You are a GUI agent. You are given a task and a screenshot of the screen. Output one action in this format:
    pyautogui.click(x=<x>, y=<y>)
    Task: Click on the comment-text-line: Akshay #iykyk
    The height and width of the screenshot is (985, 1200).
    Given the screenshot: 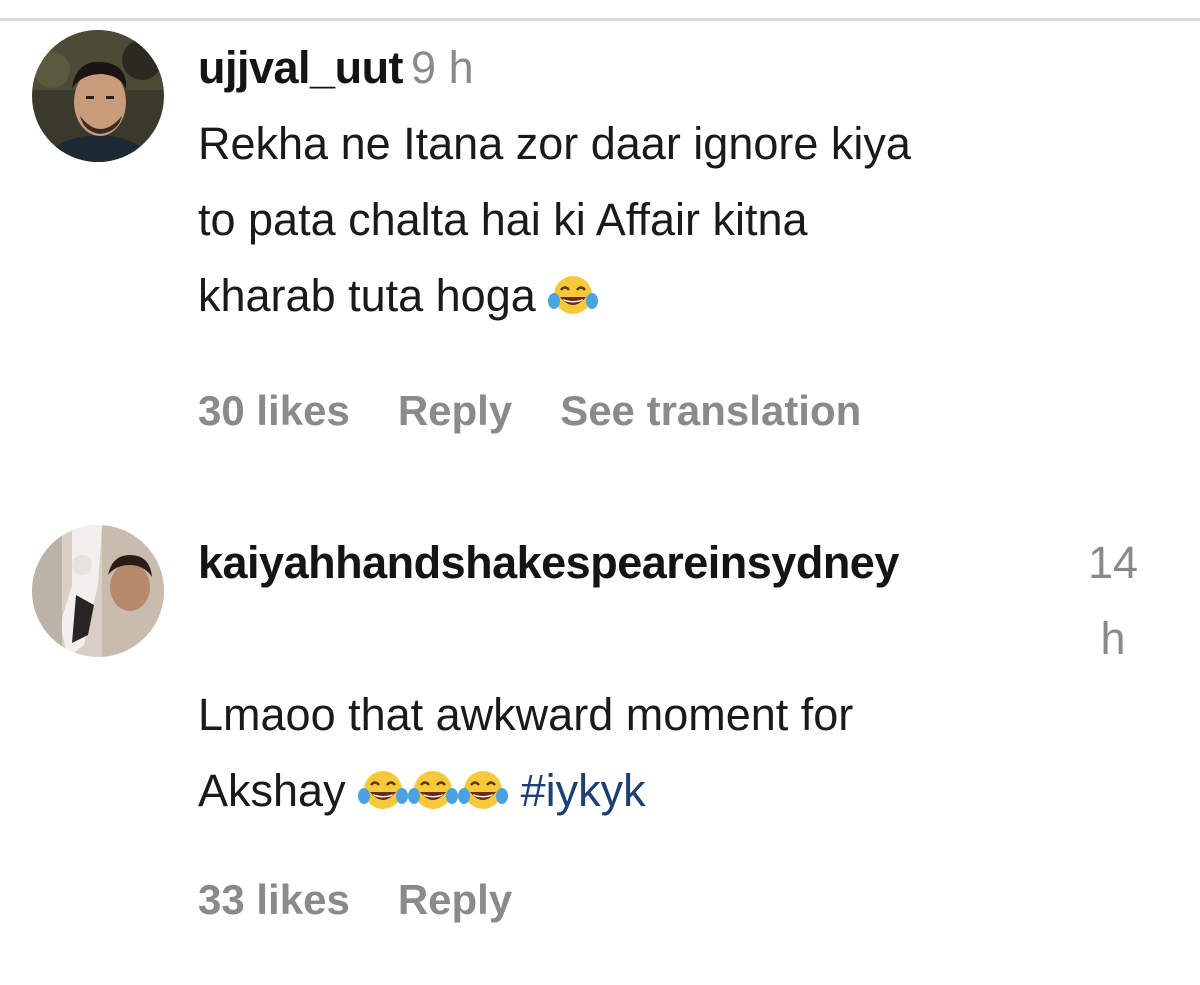 What is the action you would take?
    pyautogui.click(x=678, y=791)
    